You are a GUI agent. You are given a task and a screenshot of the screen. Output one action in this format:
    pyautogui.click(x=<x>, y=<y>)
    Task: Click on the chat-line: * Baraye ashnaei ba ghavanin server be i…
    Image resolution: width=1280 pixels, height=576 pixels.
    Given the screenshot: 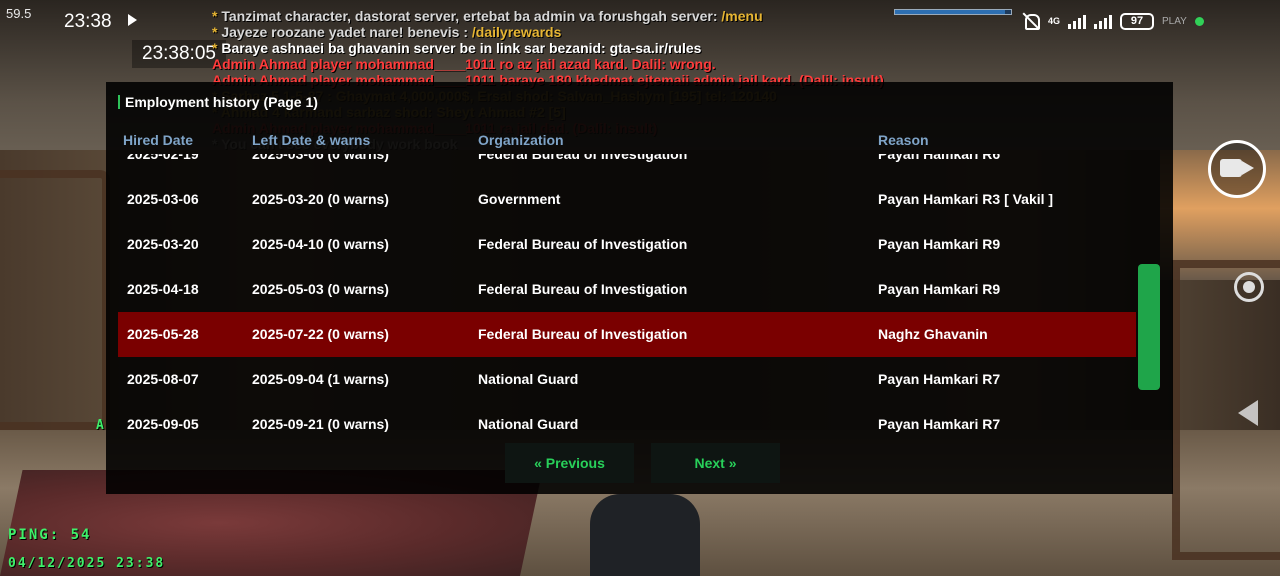 What is the action you would take?
    pyautogui.click(x=592, y=48)
    